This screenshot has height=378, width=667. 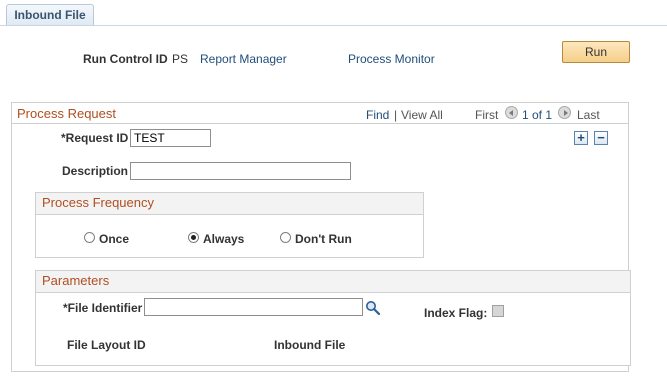 What do you see at coordinates (537, 115) in the screenshot?
I see `row-range: 1 of 1` at bounding box center [537, 115].